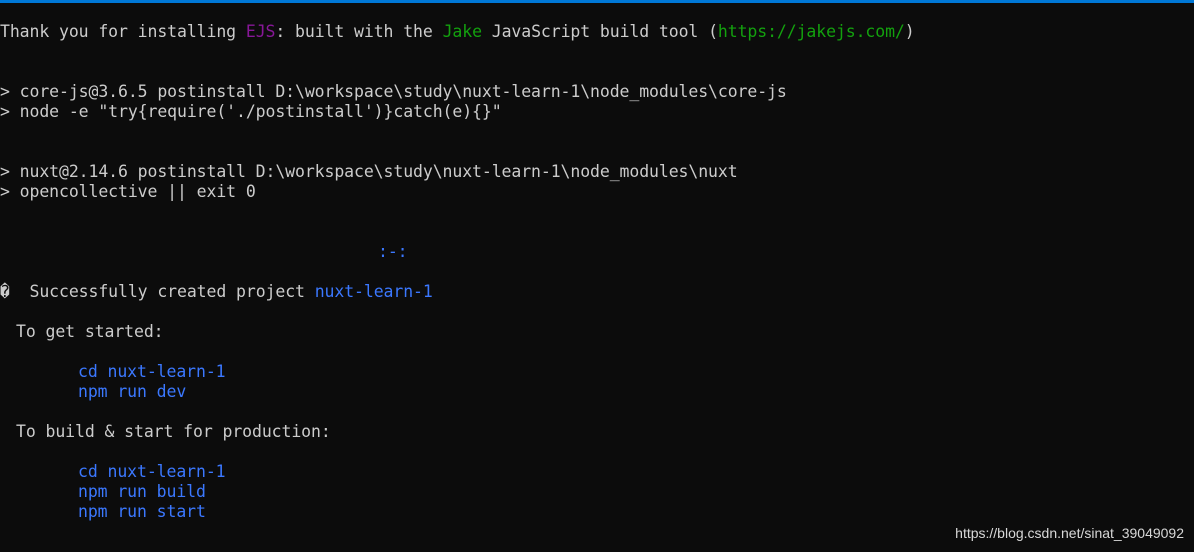  What do you see at coordinates (260, 31) in the screenshot?
I see `ejs-name: EJS` at bounding box center [260, 31].